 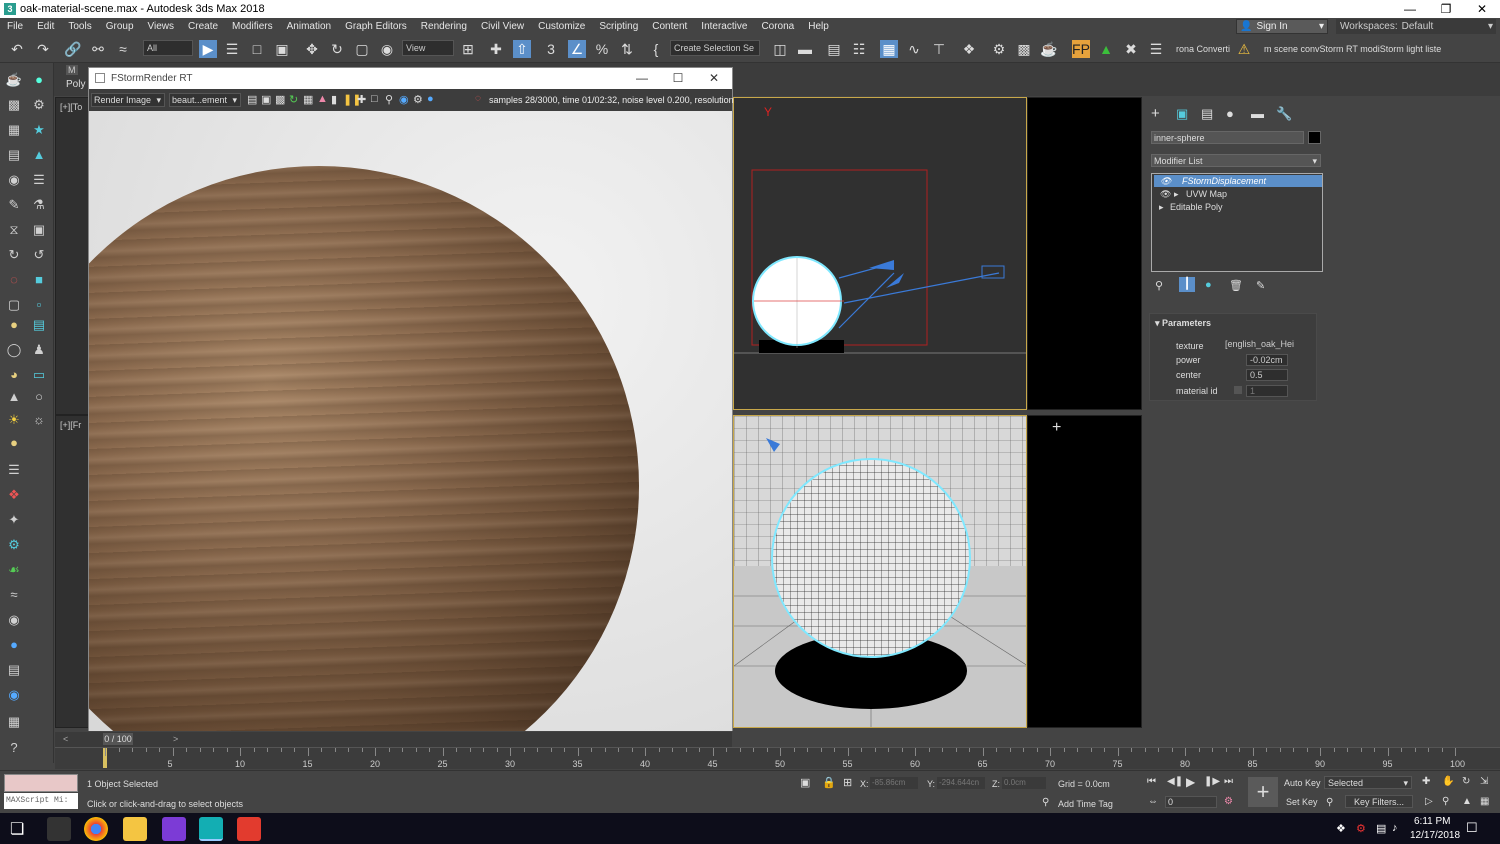 I want to click on ring-icon: ○, so click(x=39, y=397).